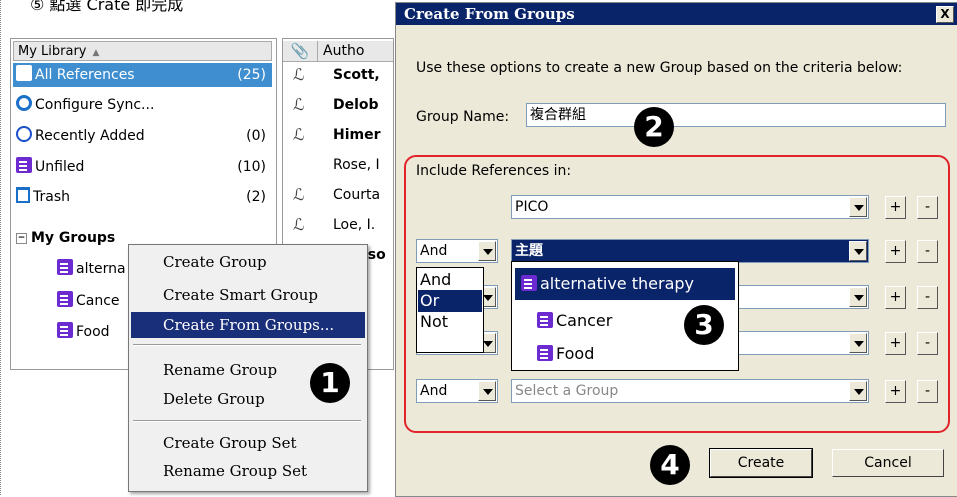  I want to click on menu-item-create-group: Create Group, so click(248, 262).